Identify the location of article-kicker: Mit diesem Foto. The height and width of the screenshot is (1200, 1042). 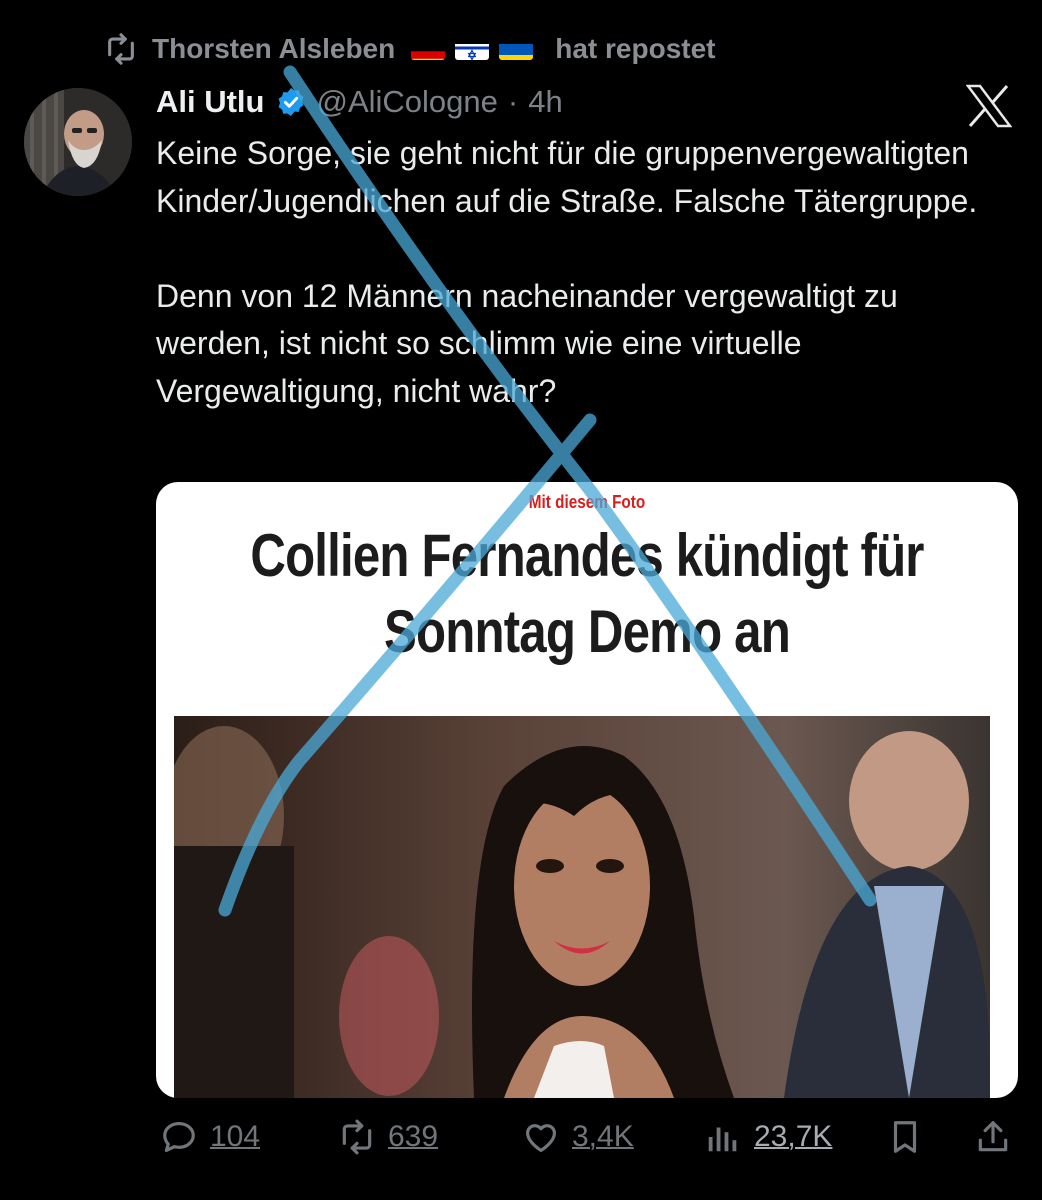
(587, 502).